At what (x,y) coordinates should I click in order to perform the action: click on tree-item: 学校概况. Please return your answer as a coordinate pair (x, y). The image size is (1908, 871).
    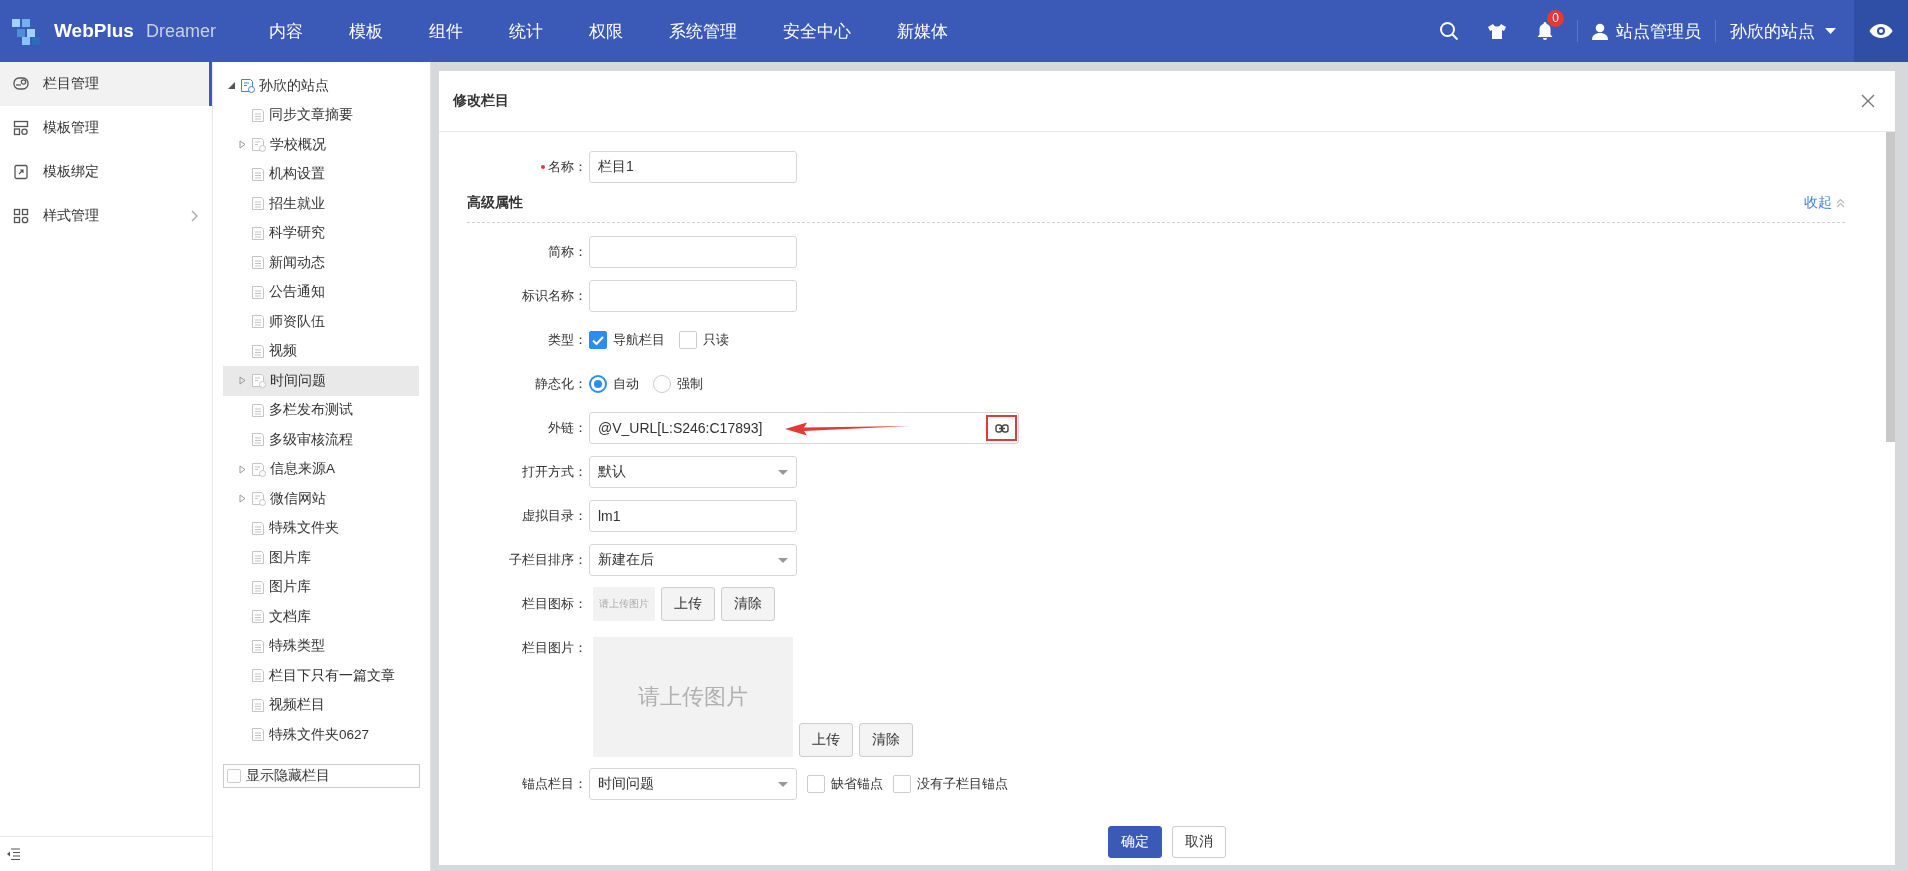
    Looking at the image, I should click on (321, 145).